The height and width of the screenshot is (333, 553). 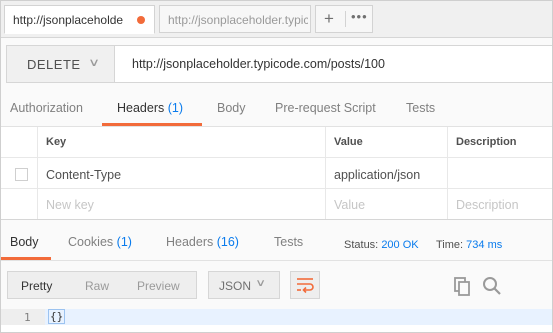 I want to click on response-tab-cookies: Cookies (1), so click(x=100, y=242).